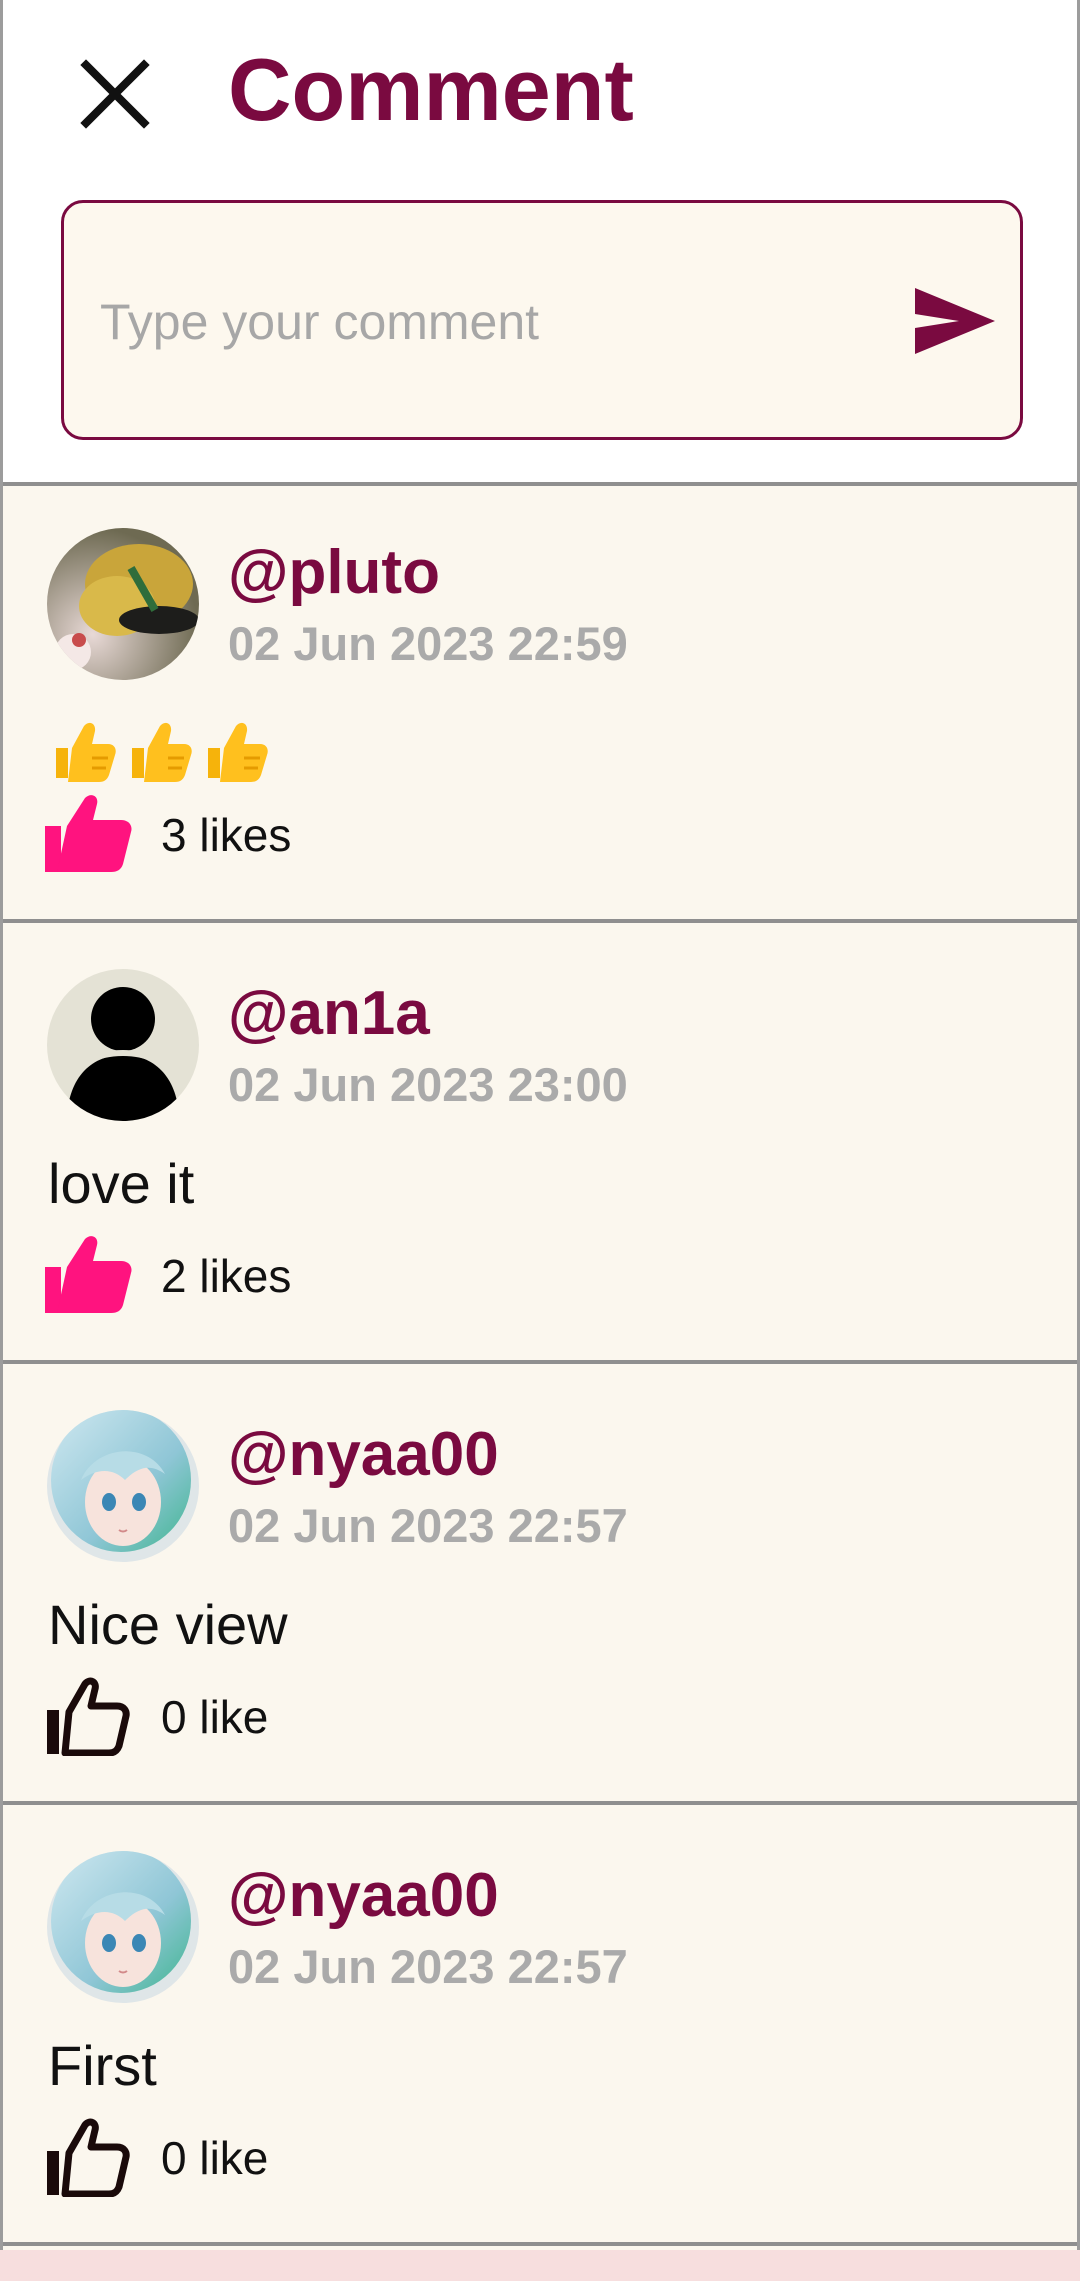  Describe the element at coordinates (329, 1014) in the screenshot. I see `comment-username: @an1a` at that location.